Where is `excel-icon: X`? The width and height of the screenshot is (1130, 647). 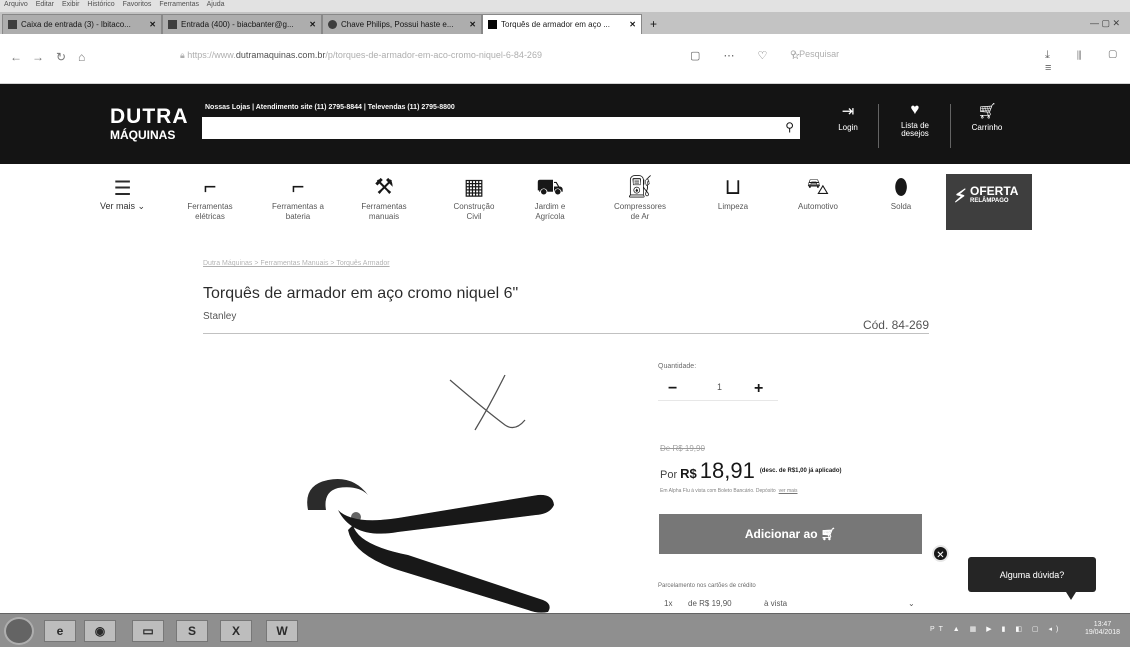
excel-icon: X is located at coordinates (236, 631).